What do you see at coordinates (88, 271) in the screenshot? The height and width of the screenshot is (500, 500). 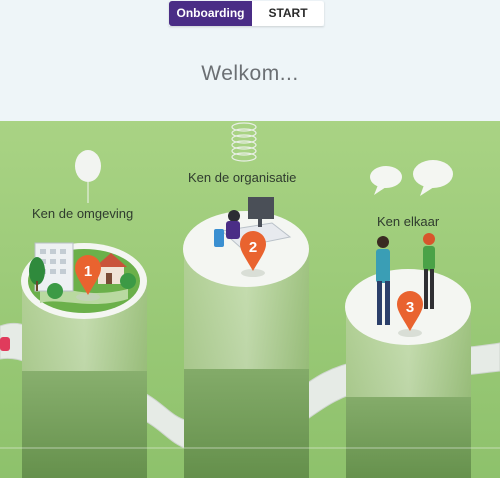 I see `step-1-number: 1` at bounding box center [88, 271].